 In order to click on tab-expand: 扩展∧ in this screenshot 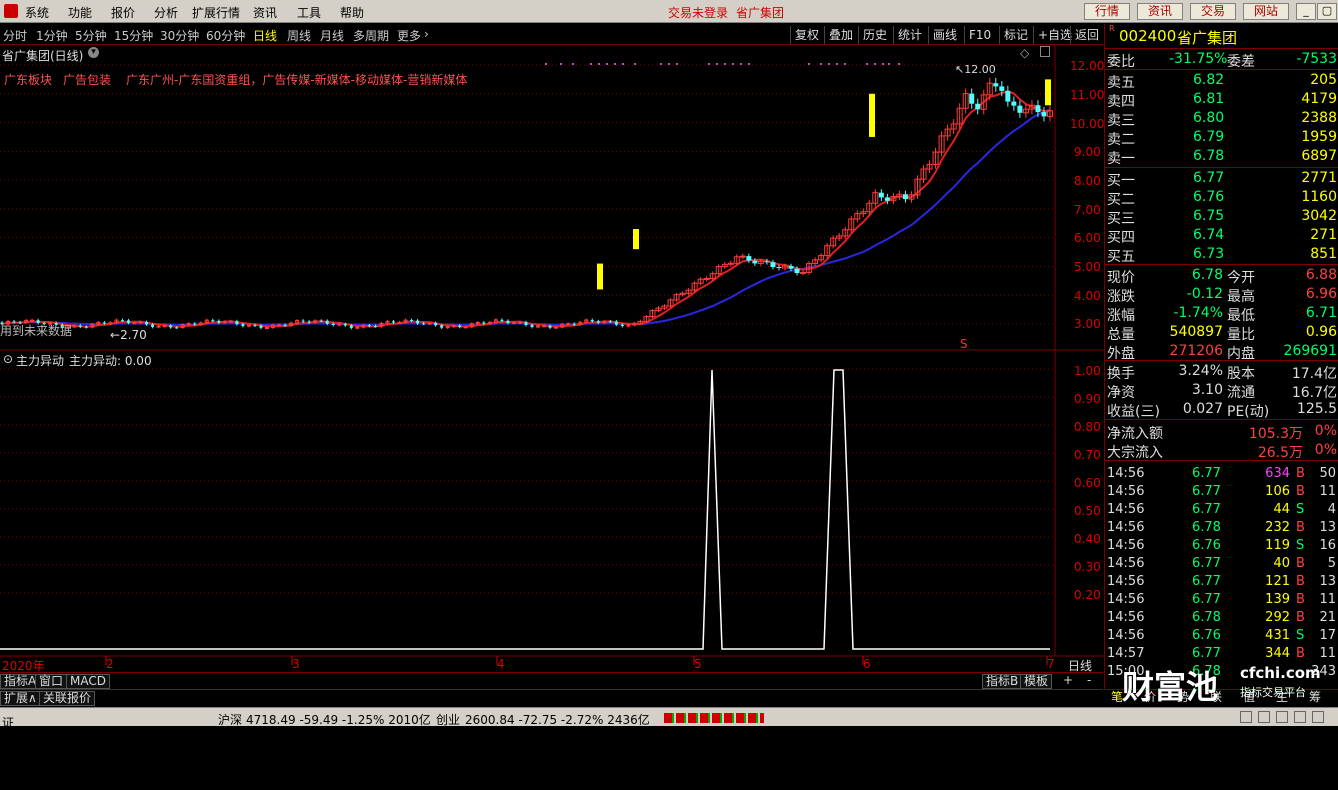, I will do `click(20, 698)`.